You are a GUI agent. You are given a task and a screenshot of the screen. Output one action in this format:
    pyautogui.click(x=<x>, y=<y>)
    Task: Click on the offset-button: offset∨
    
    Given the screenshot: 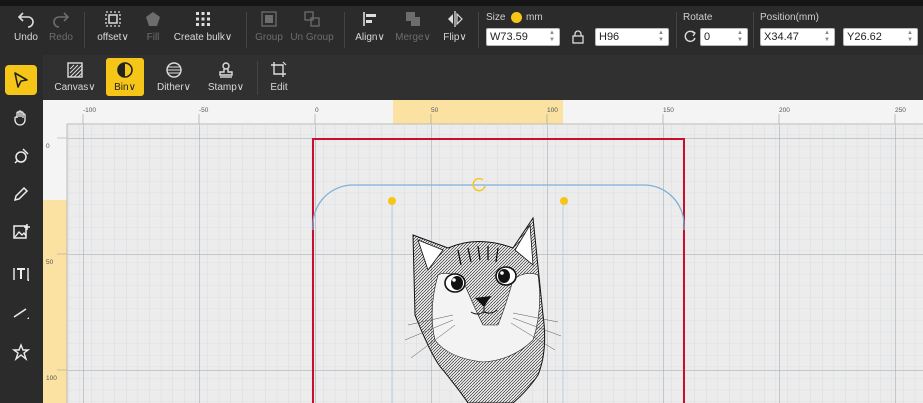 What is the action you would take?
    pyautogui.click(x=113, y=30)
    